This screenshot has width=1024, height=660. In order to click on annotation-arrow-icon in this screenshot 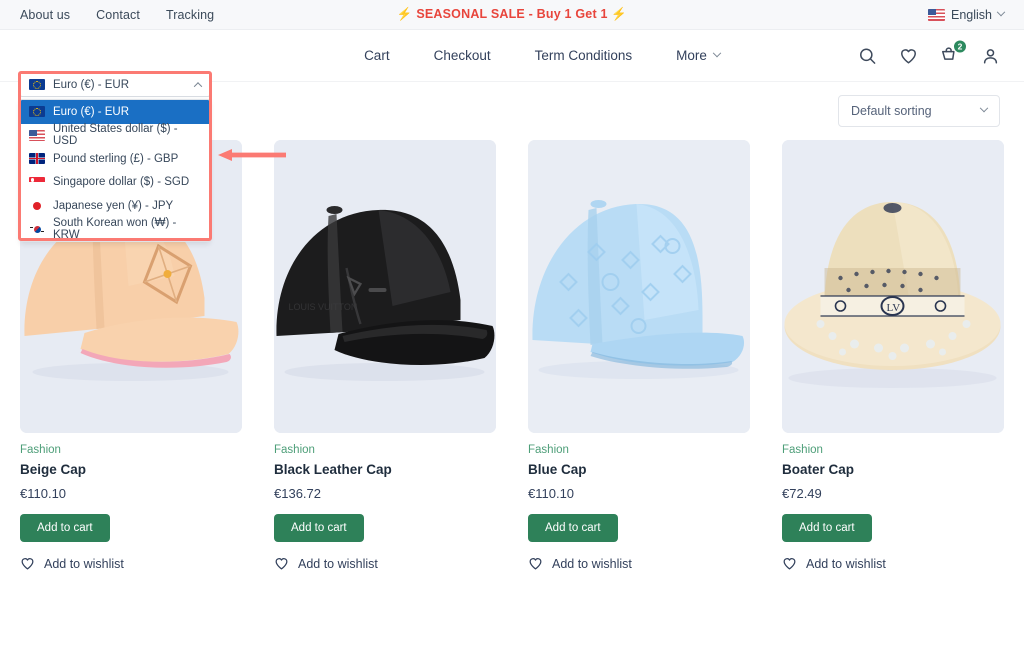, I will do `click(252, 155)`.